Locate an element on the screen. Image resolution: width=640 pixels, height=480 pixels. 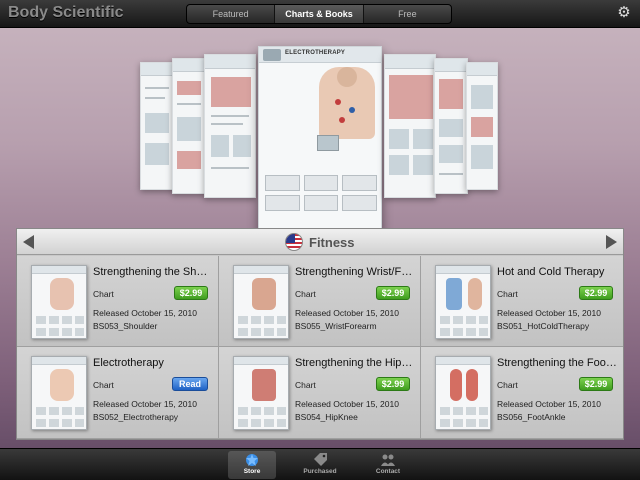
category-title: Fitness is located at coordinates (320, 242).